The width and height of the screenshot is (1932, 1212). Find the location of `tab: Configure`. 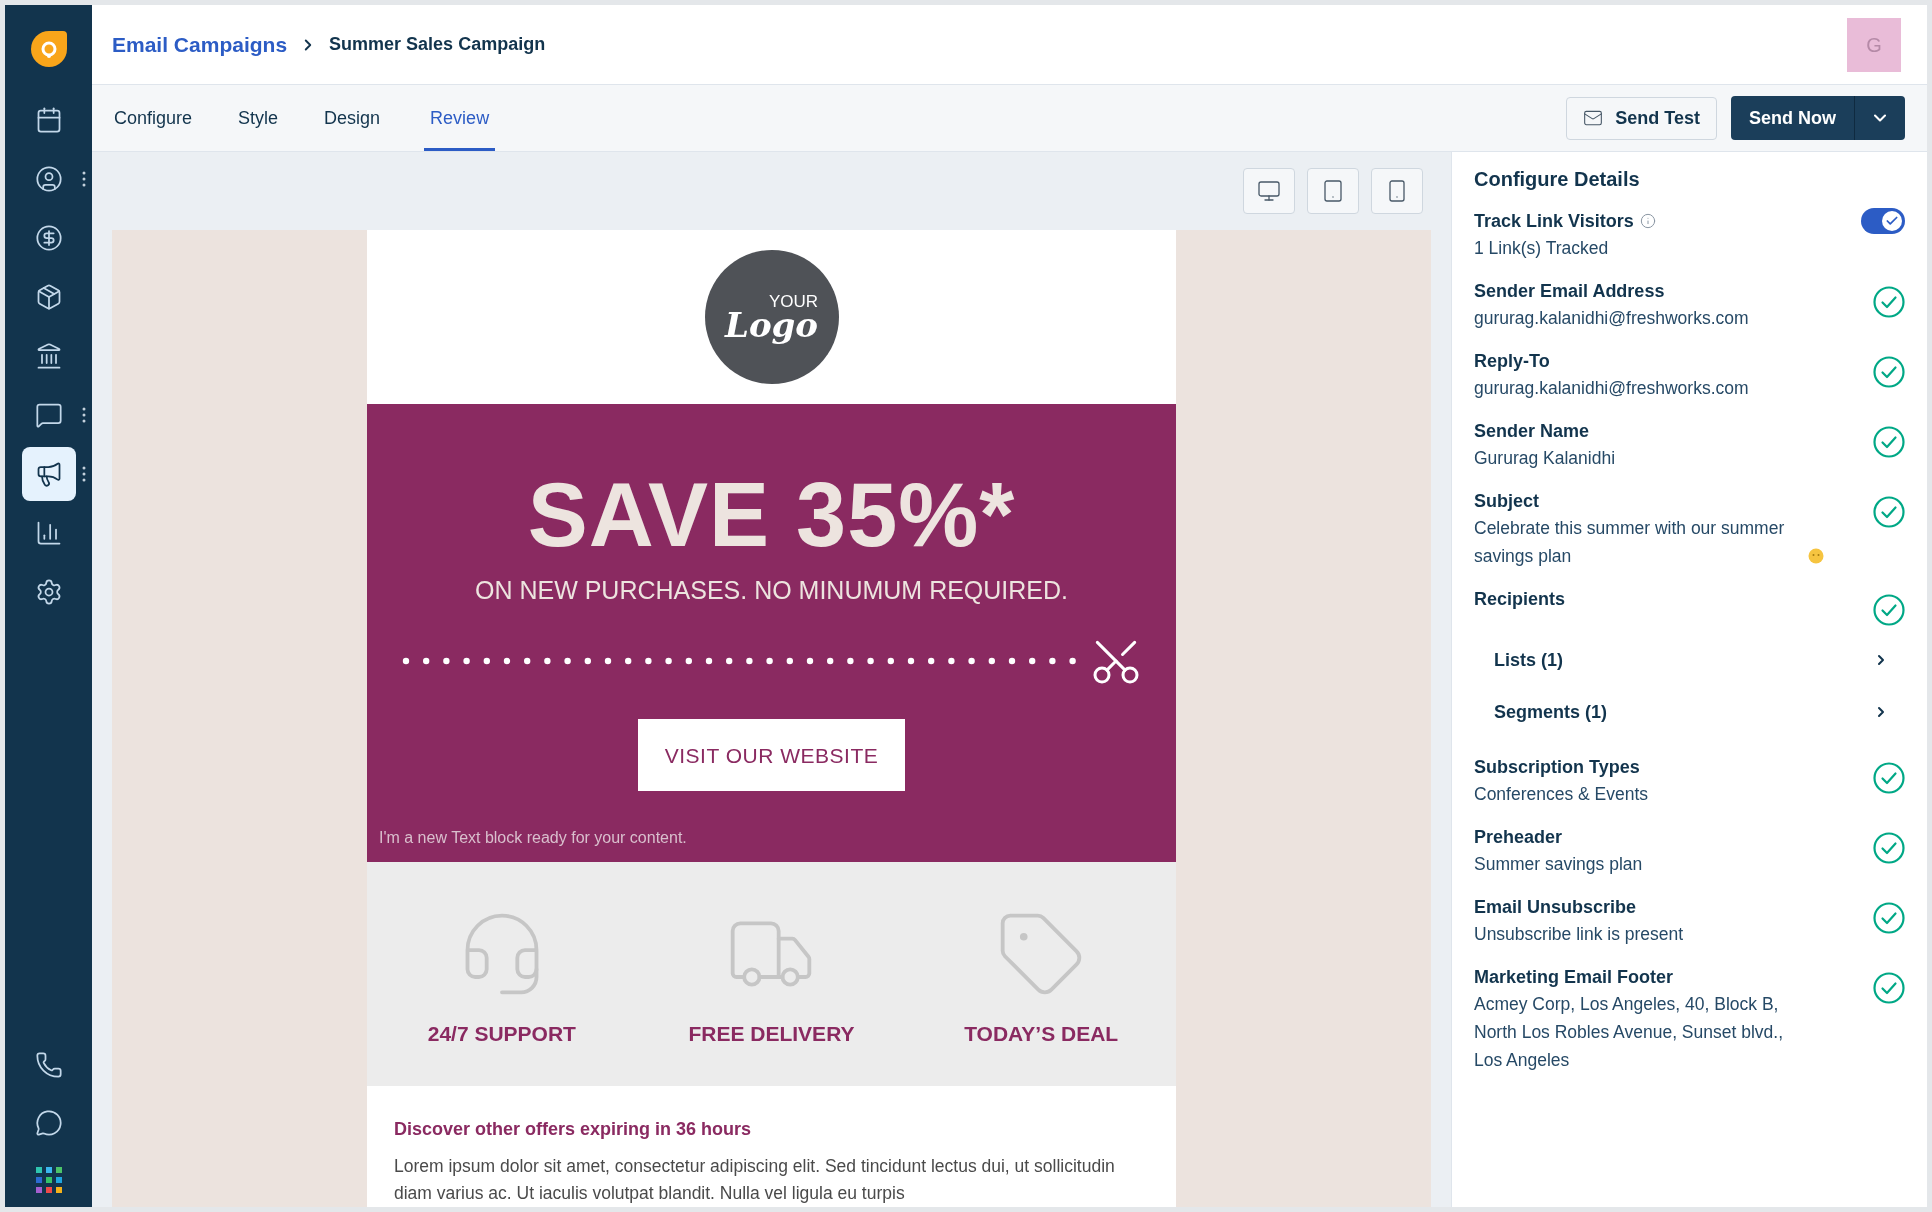

tab: Configure is located at coordinates (153, 118).